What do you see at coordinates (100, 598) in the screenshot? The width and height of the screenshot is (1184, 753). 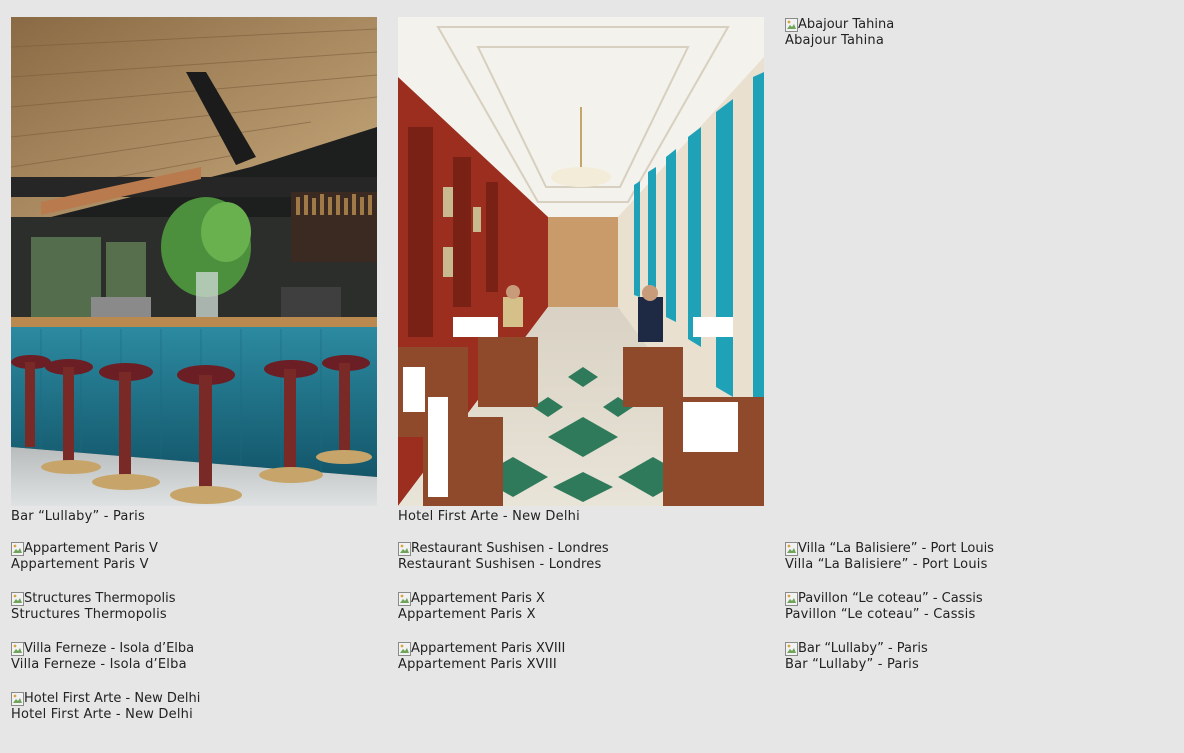 I see `image-alt-text: Structures Thermopolis` at bounding box center [100, 598].